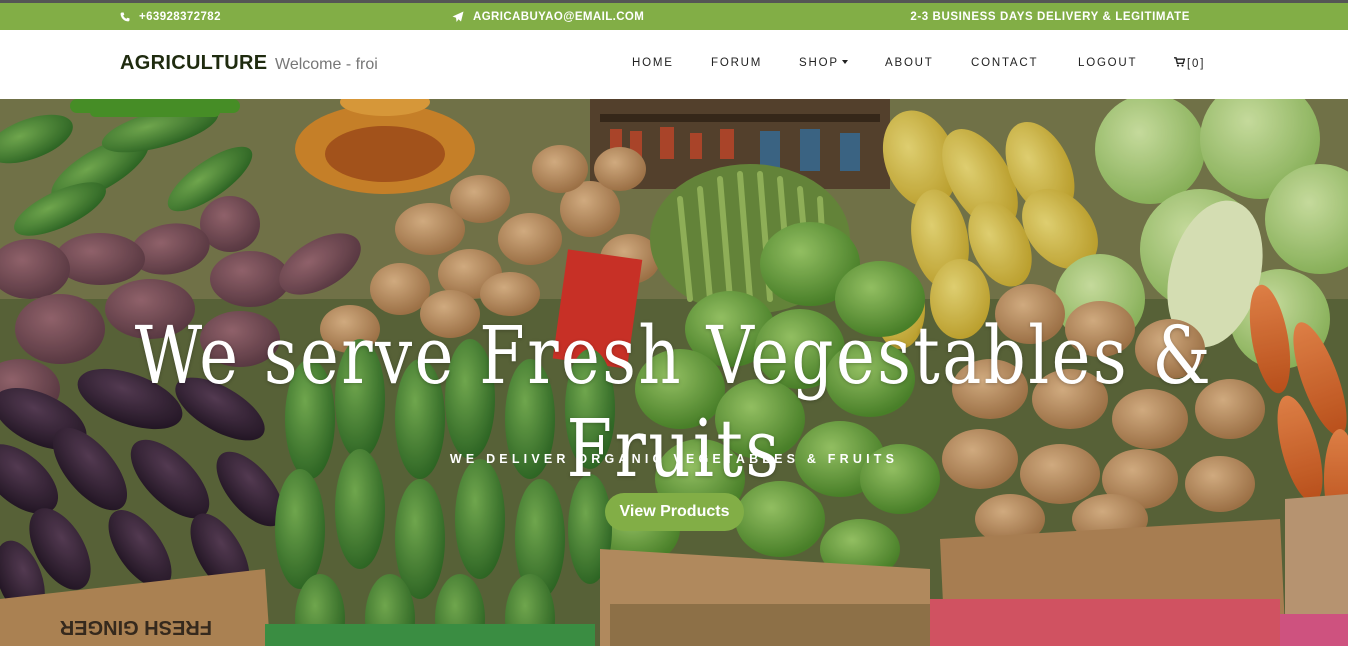 Image resolution: width=1348 pixels, height=646 pixels. I want to click on phone-icon, so click(125, 17).